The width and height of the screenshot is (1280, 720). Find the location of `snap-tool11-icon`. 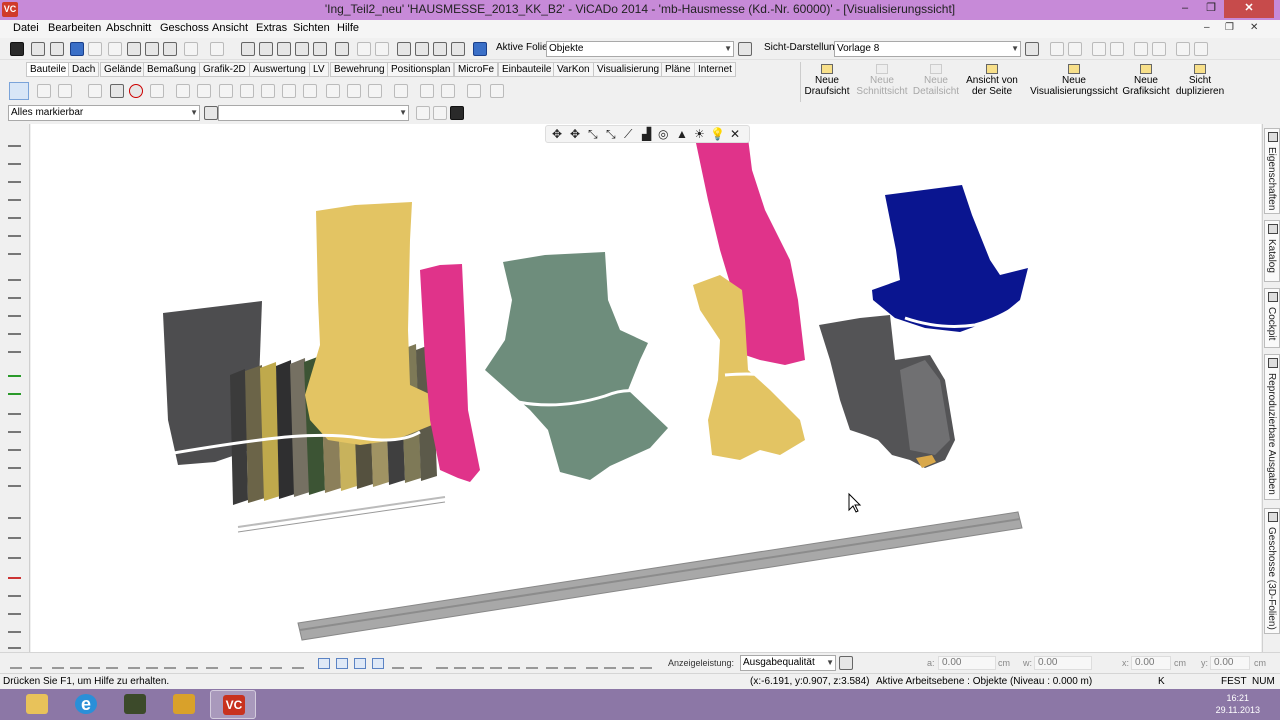

snap-tool11-icon is located at coordinates (212, 663).